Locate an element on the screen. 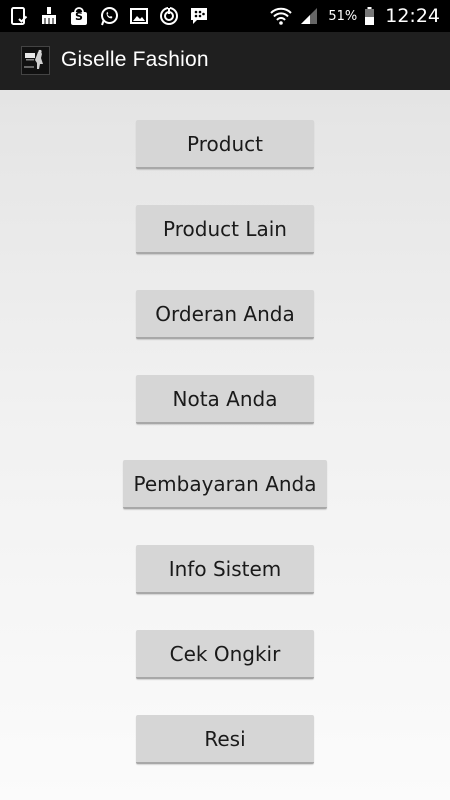 The height and width of the screenshot is (800, 450). shopping-bag-icon: S is located at coordinates (79, 16).